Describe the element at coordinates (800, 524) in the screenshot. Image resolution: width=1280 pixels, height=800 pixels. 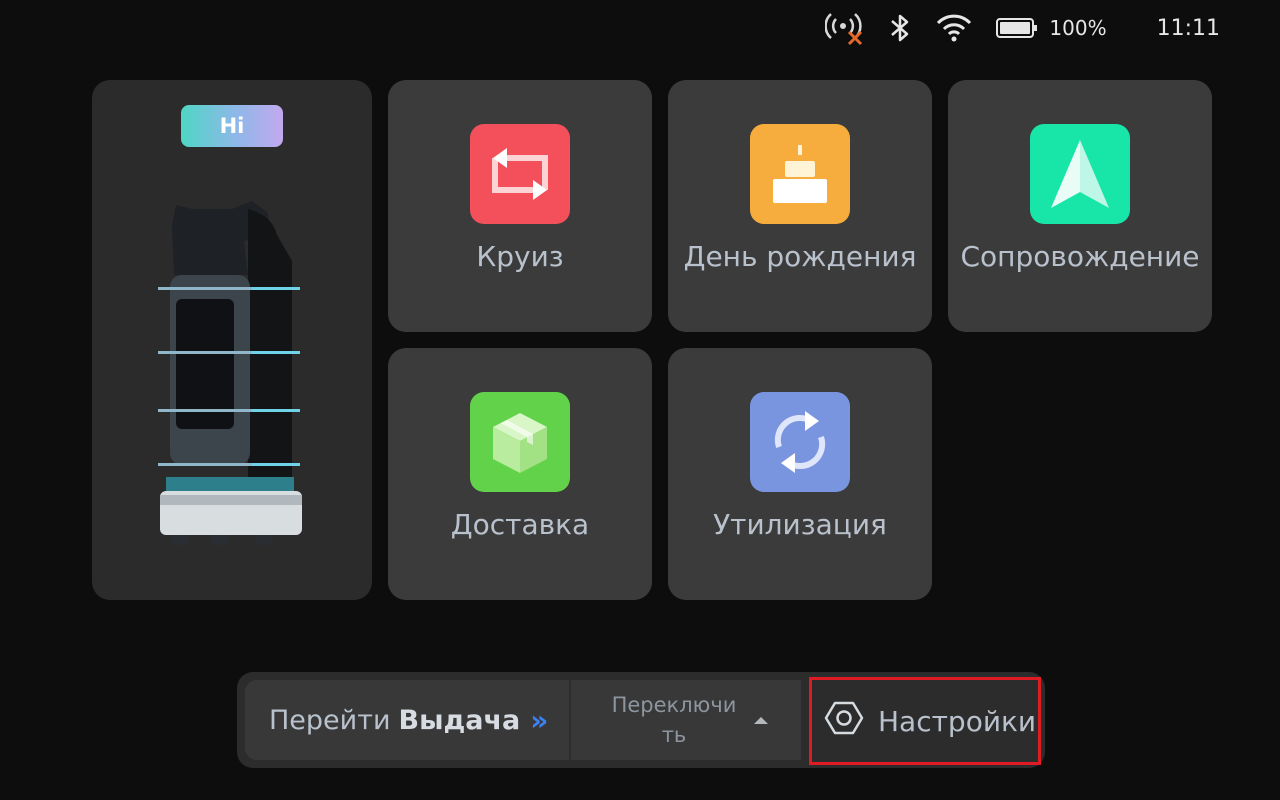
I see `tile-recycling-label: Утилизация` at that location.